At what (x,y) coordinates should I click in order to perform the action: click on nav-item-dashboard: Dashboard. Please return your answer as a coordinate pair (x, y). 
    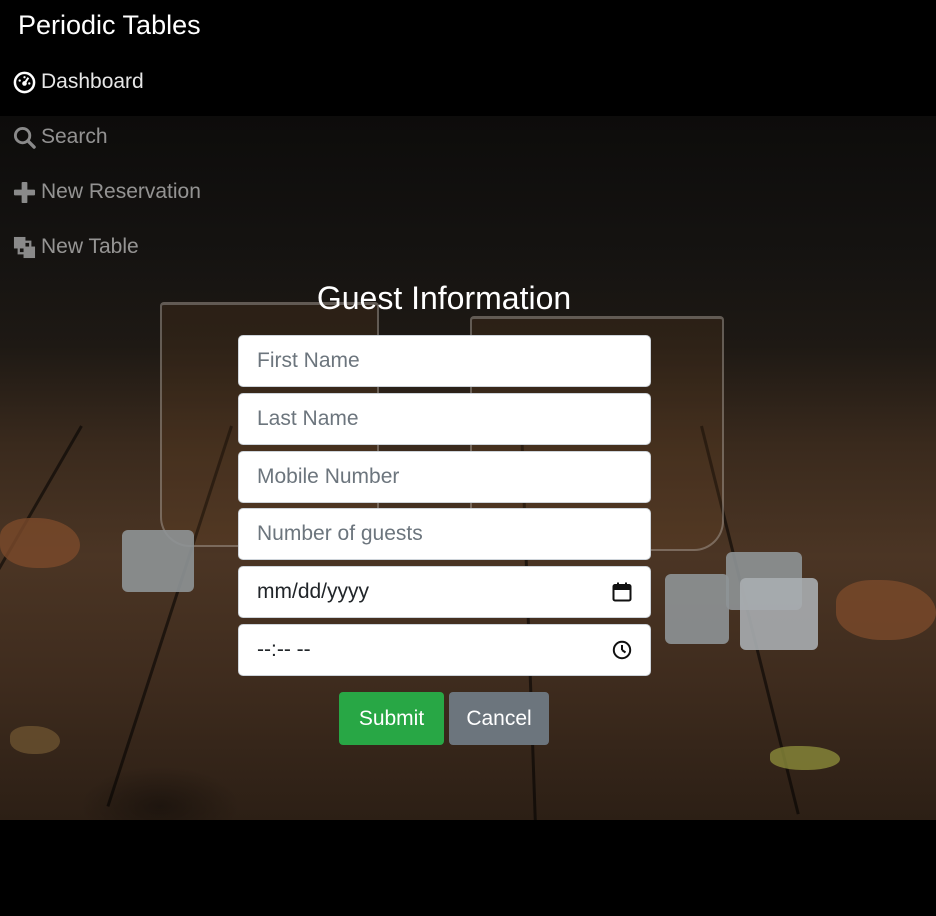
    Looking at the image, I should click on (78, 82).